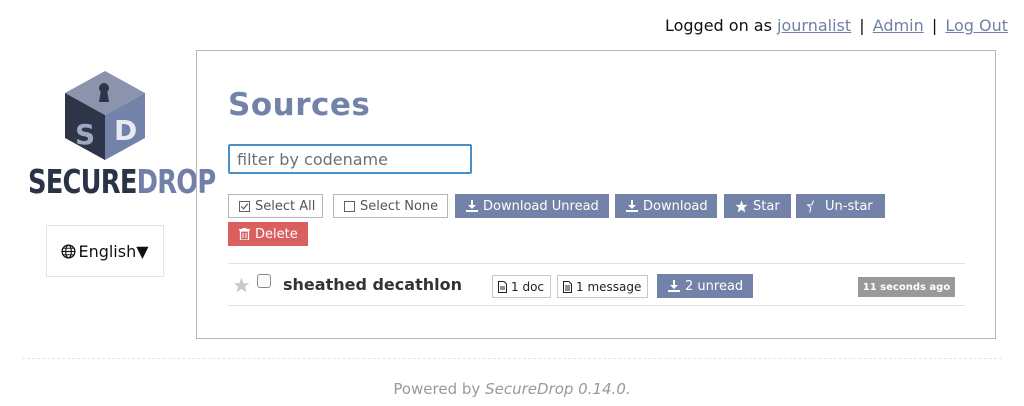 This screenshot has width=1024, height=406. Describe the element at coordinates (714, 286) in the screenshot. I see `unread-count: 2 unread` at that location.